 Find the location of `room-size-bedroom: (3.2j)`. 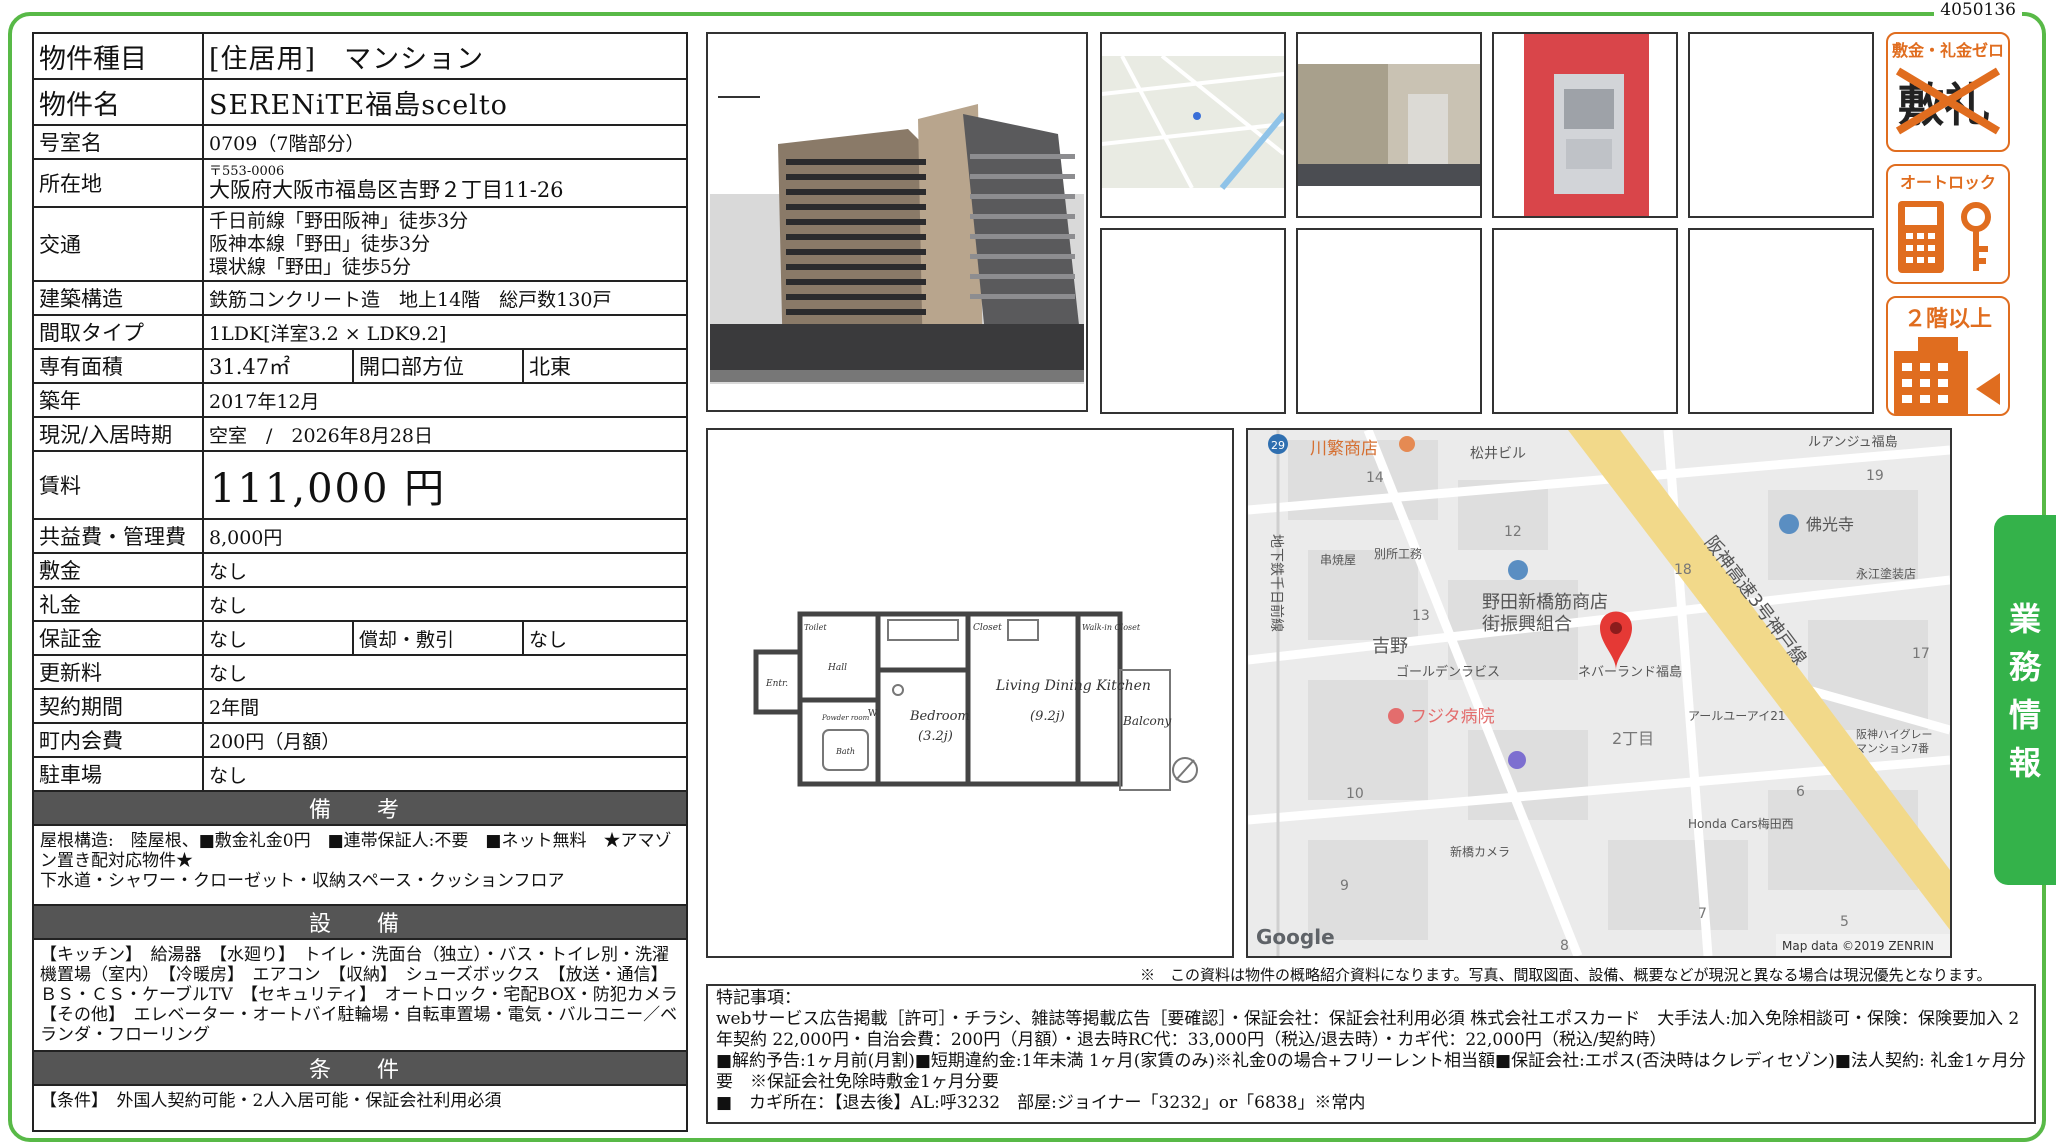

room-size-bedroom: (3.2j) is located at coordinates (935, 736).